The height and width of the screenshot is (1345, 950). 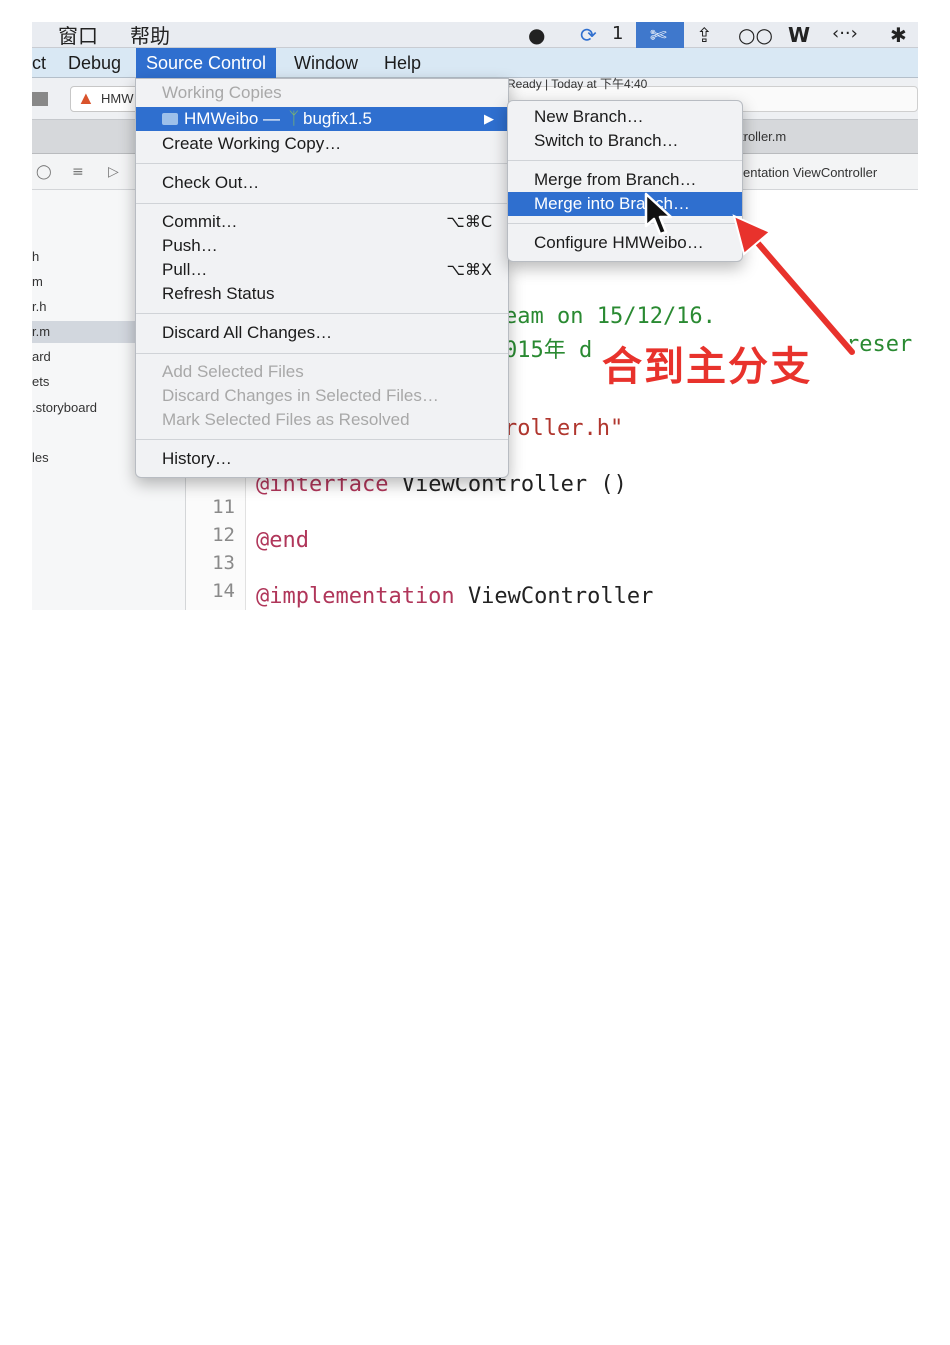 I want to click on scheme-label: HMW, so click(x=117, y=98).